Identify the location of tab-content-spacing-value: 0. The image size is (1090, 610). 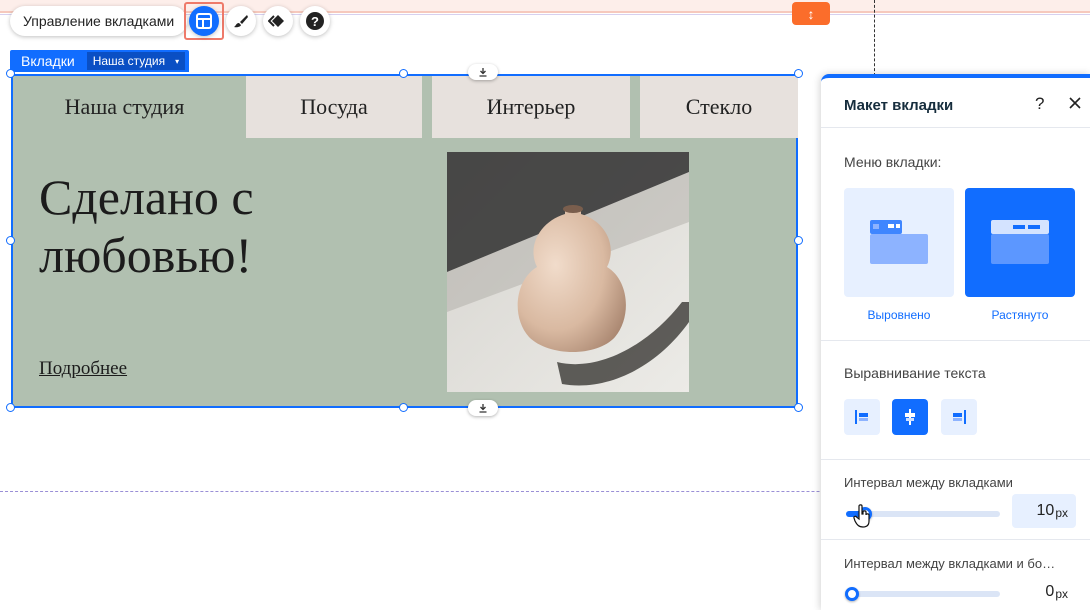
(1050, 591).